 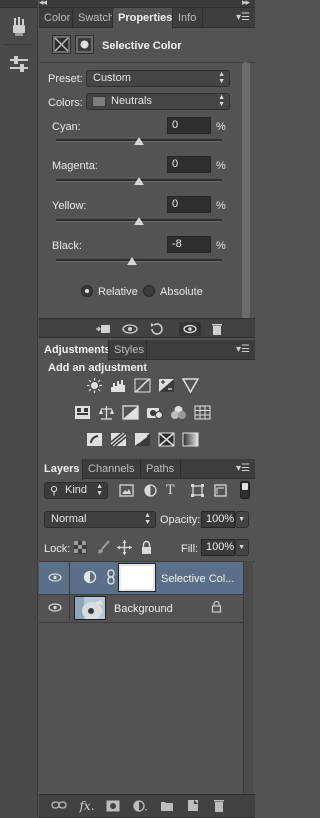 What do you see at coordinates (118, 292) in the screenshot?
I see `relative-label: Relative` at bounding box center [118, 292].